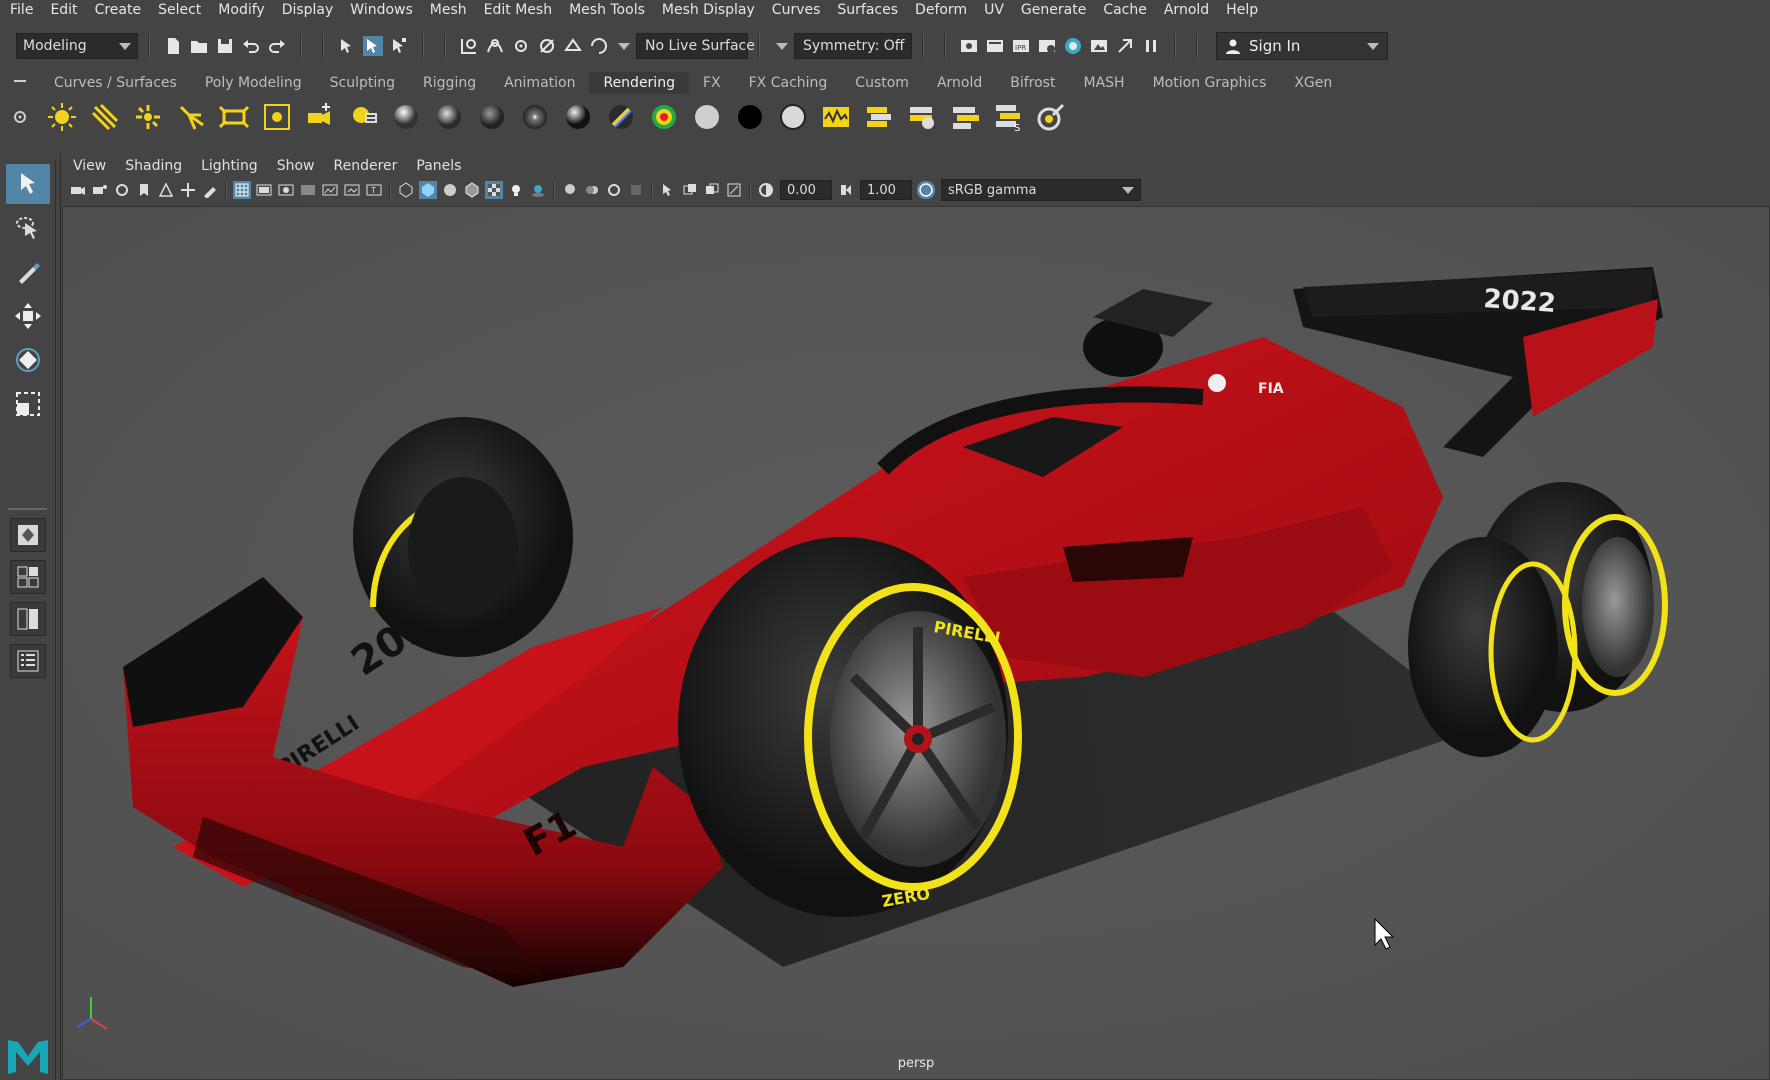 Image resolution: width=1770 pixels, height=1080 pixels. What do you see at coordinates (449, 117) in the screenshot?
I see `blinn-shader-icon` at bounding box center [449, 117].